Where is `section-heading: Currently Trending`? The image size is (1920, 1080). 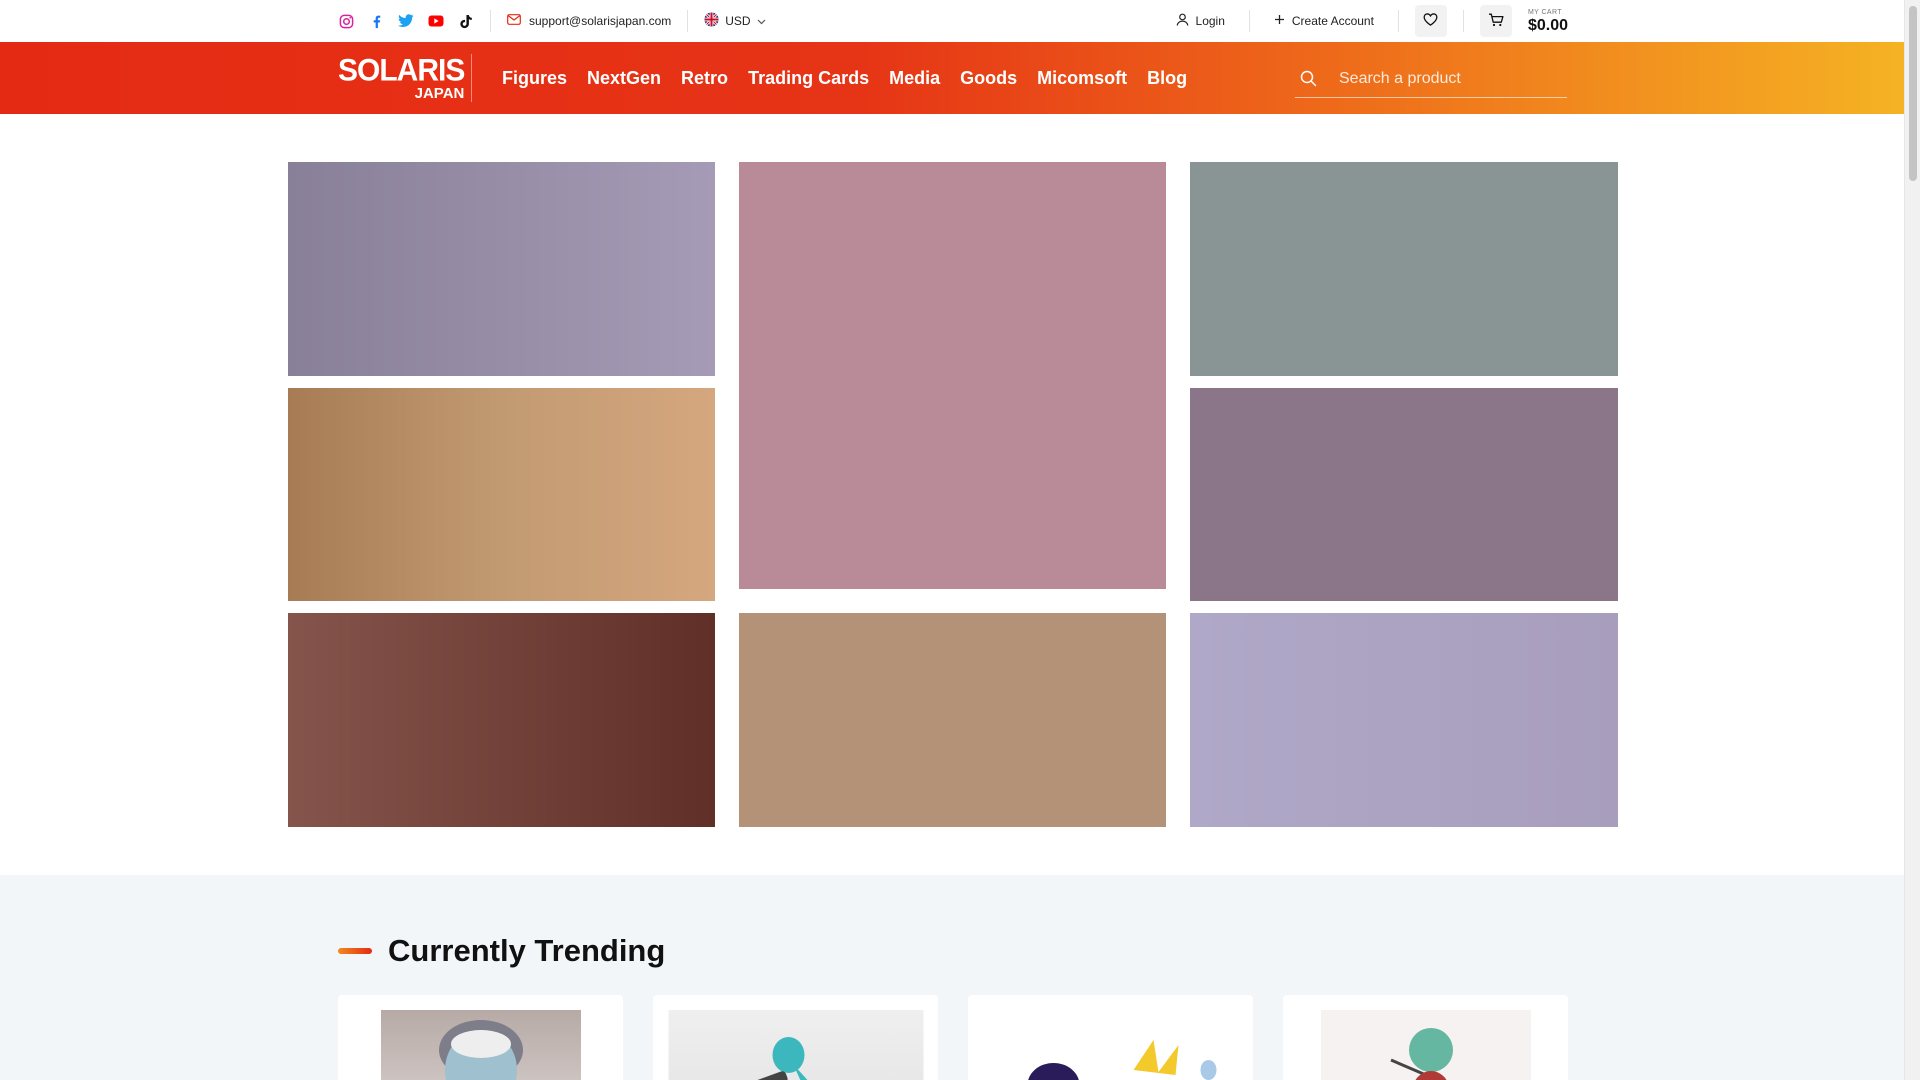 section-heading: Currently Trending is located at coordinates (501, 951).